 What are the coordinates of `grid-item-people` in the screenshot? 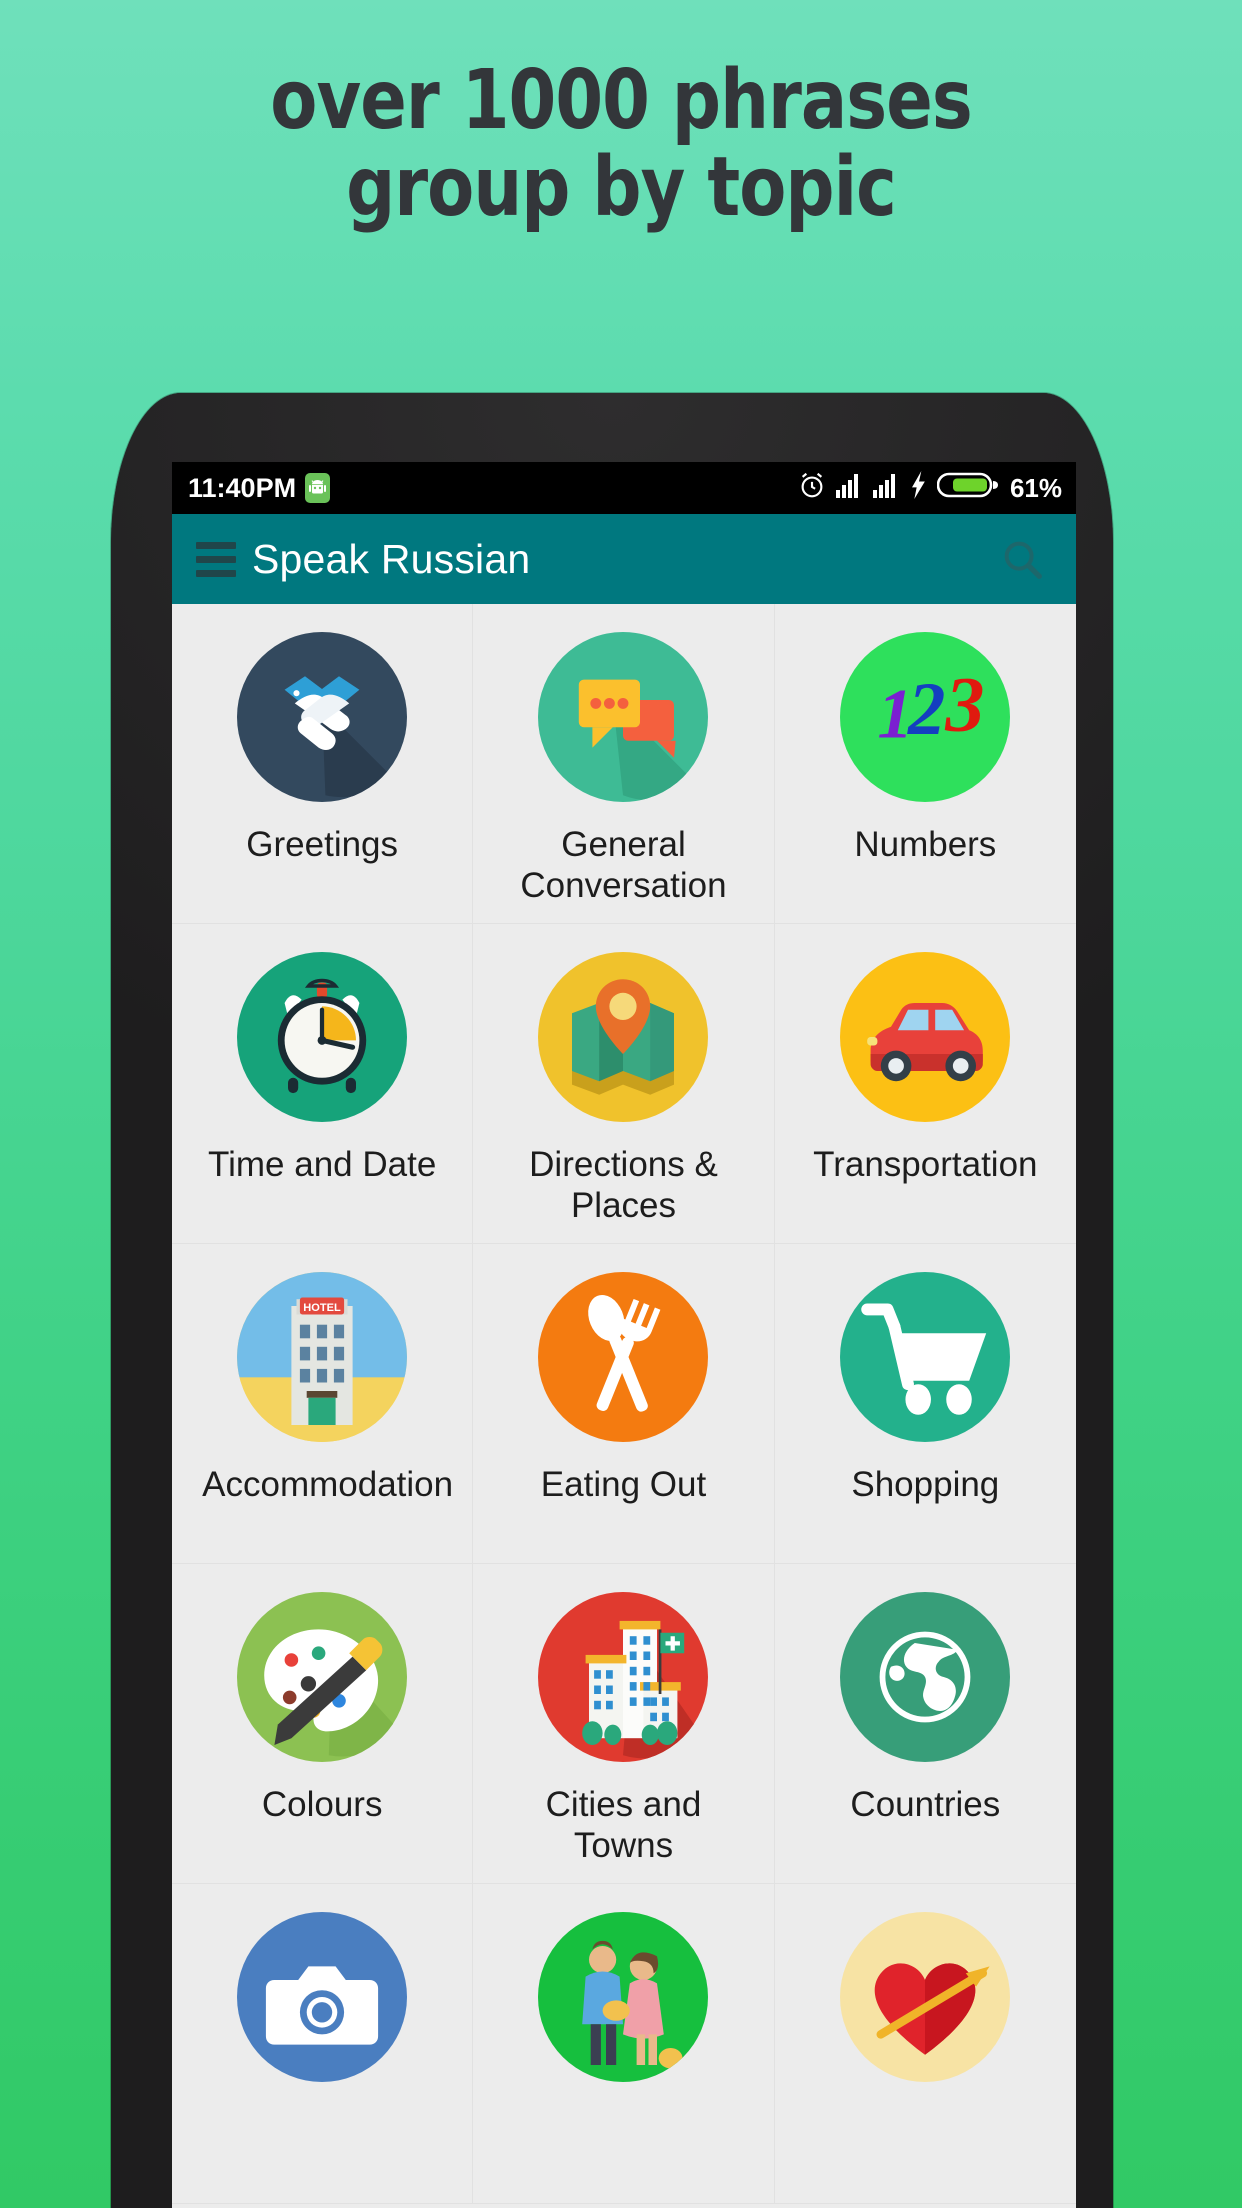 It's located at (624, 2044).